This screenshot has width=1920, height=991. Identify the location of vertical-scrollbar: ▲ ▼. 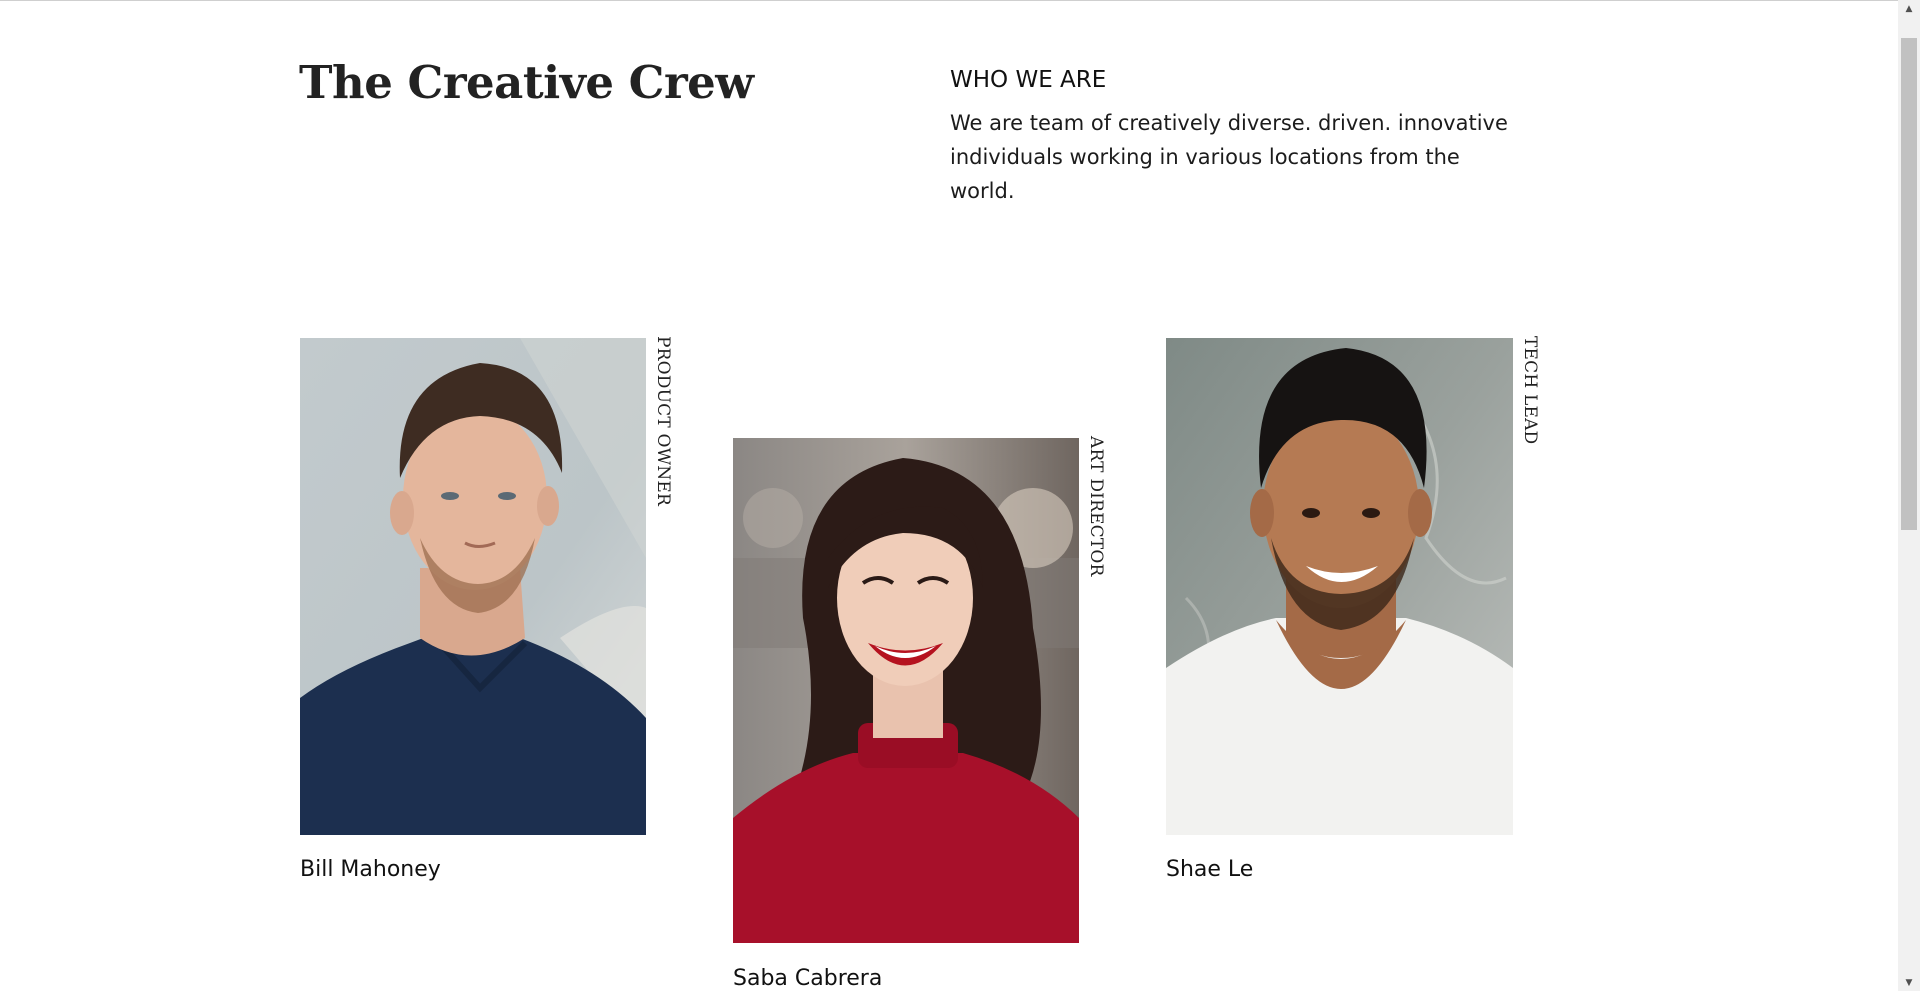
(1909, 495).